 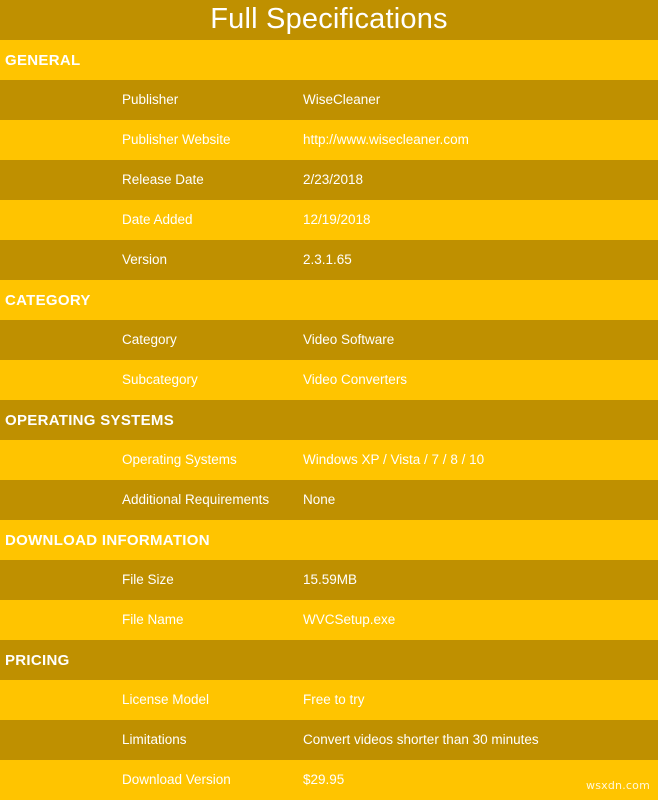 I want to click on table-row: Subcategory Video Converters, so click(x=329, y=380).